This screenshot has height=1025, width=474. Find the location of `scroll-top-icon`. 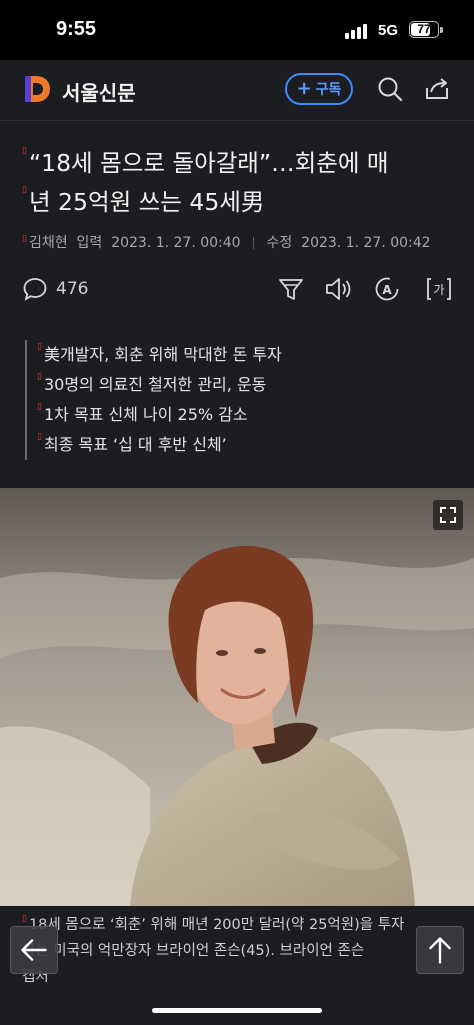

scroll-top-icon is located at coordinates (440, 950).